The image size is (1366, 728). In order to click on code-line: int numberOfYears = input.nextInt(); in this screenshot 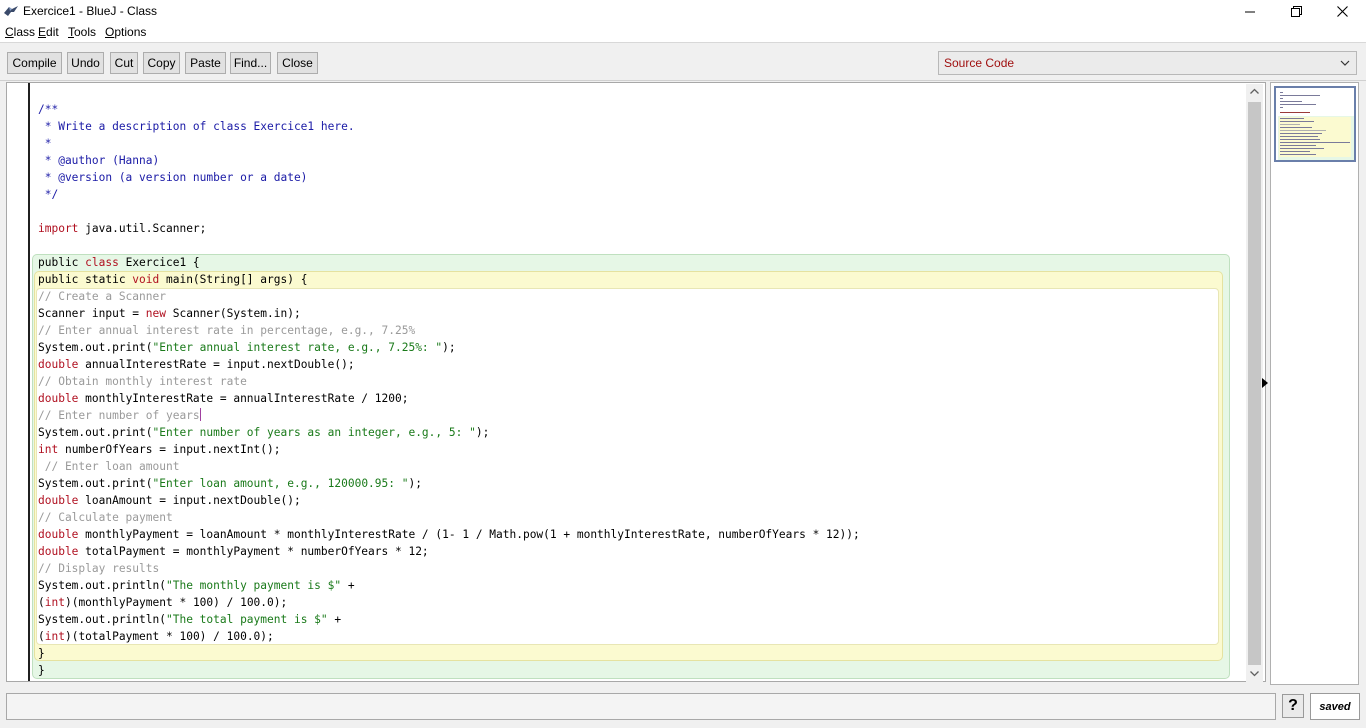, I will do `click(159, 449)`.